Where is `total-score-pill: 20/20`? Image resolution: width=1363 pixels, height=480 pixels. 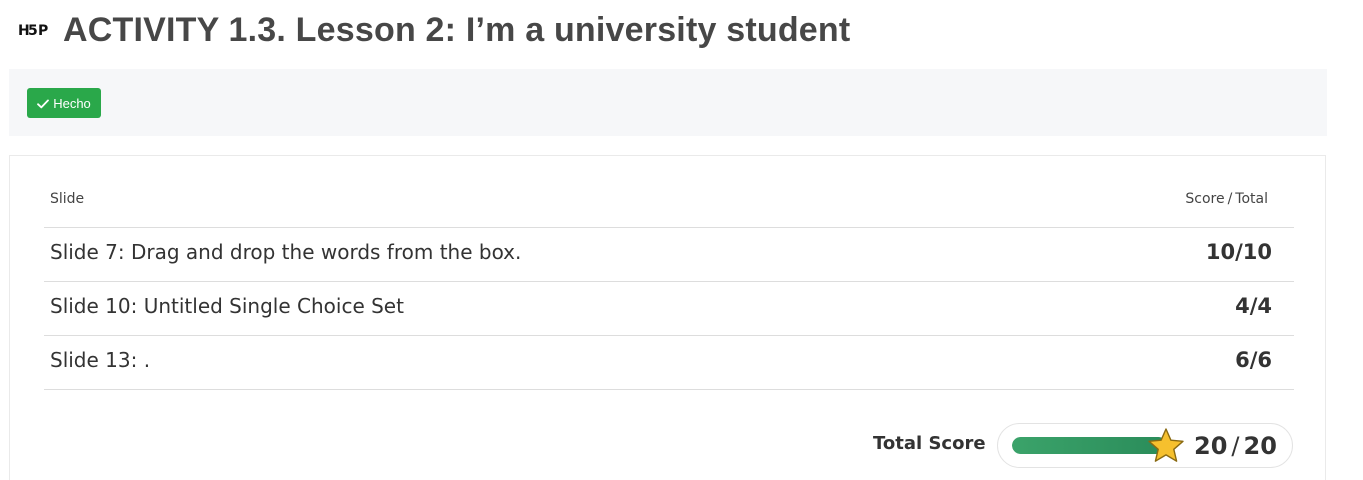
total-score-pill: 20/20 is located at coordinates (1145, 445).